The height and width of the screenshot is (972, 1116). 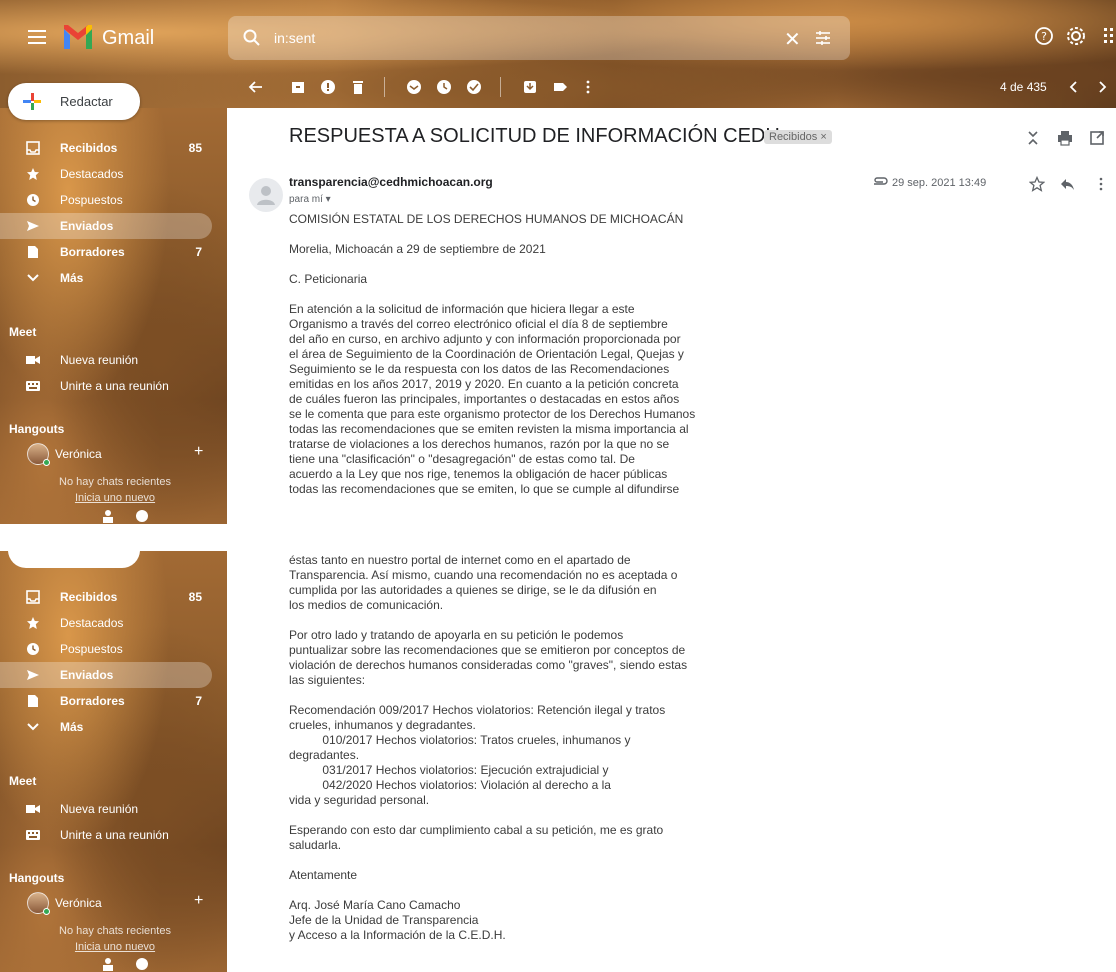 I want to click on mark-unread-icon, so click(x=414, y=87).